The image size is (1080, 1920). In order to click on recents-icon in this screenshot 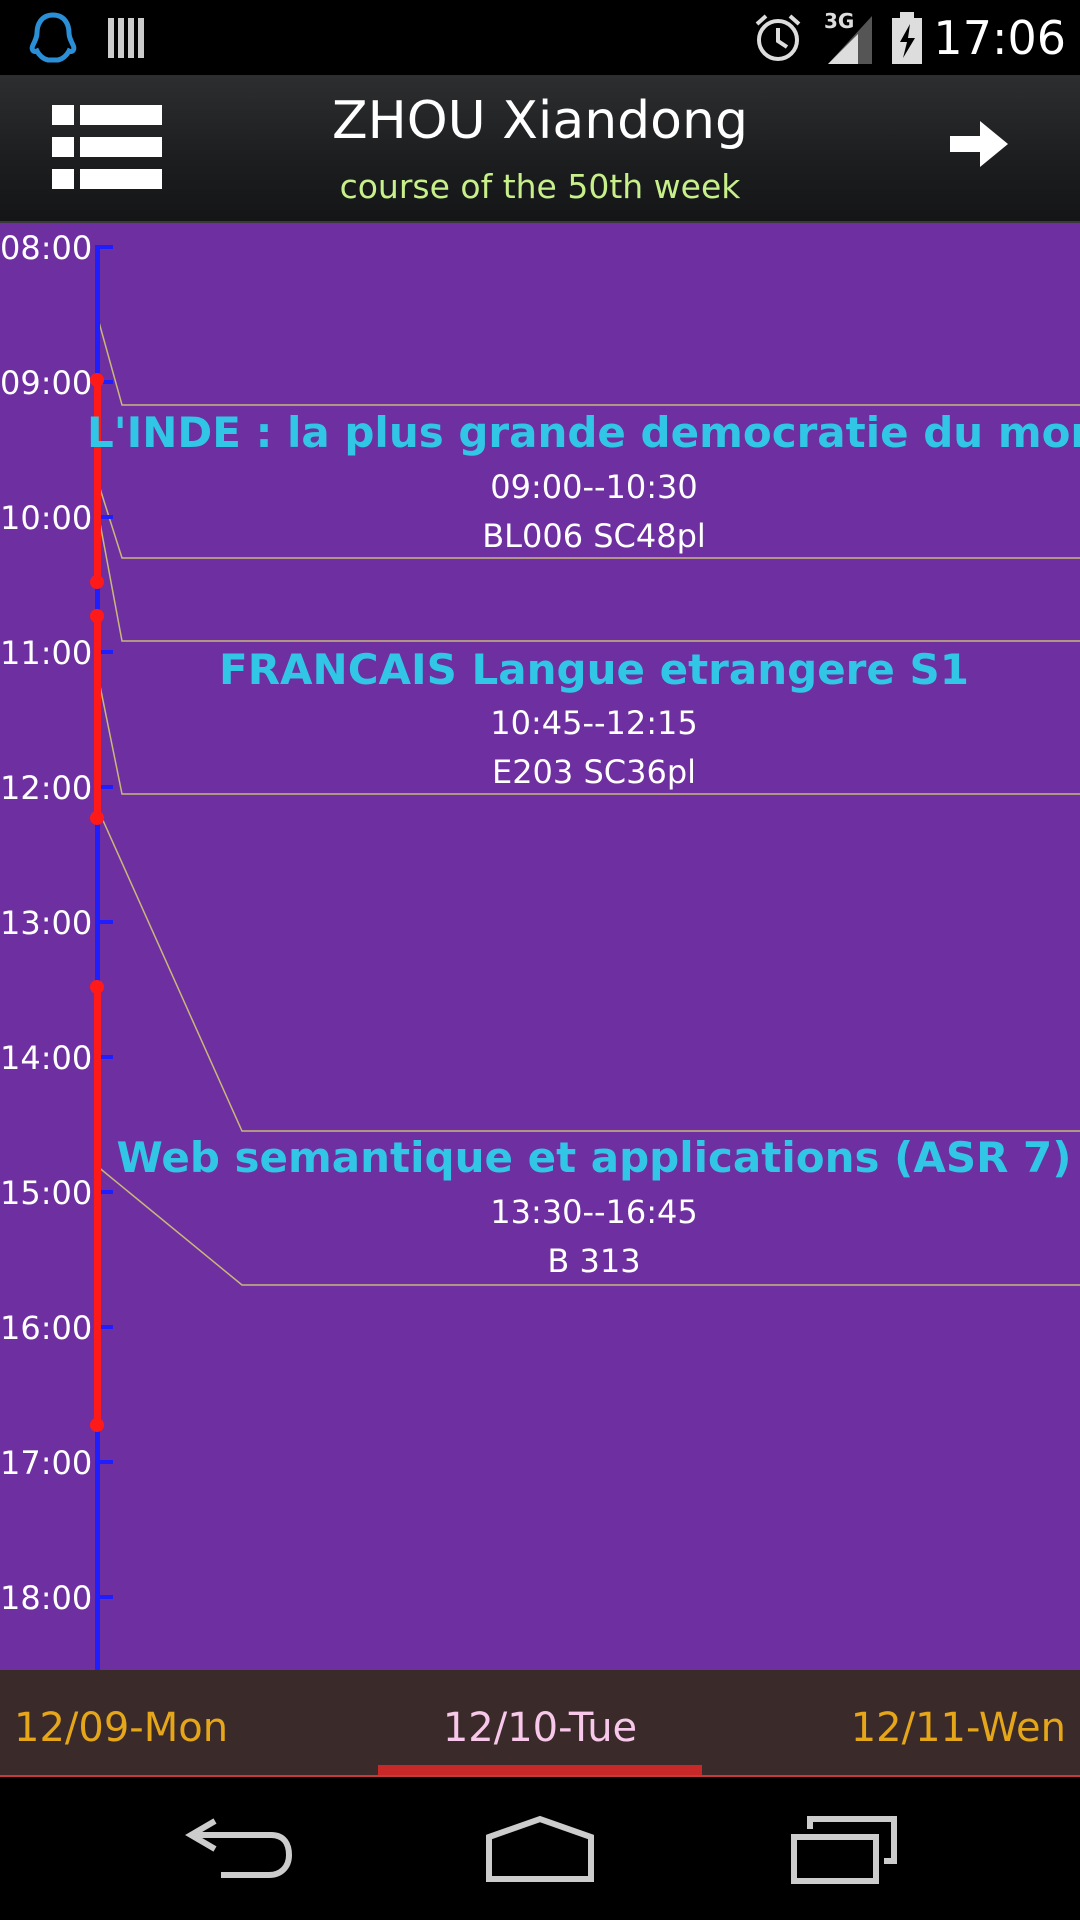, I will do `click(844, 1850)`.